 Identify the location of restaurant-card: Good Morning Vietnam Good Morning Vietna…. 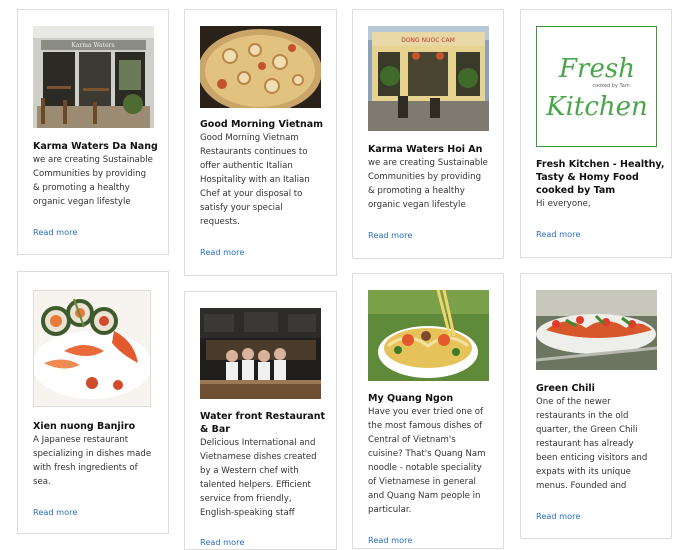
(260, 142).